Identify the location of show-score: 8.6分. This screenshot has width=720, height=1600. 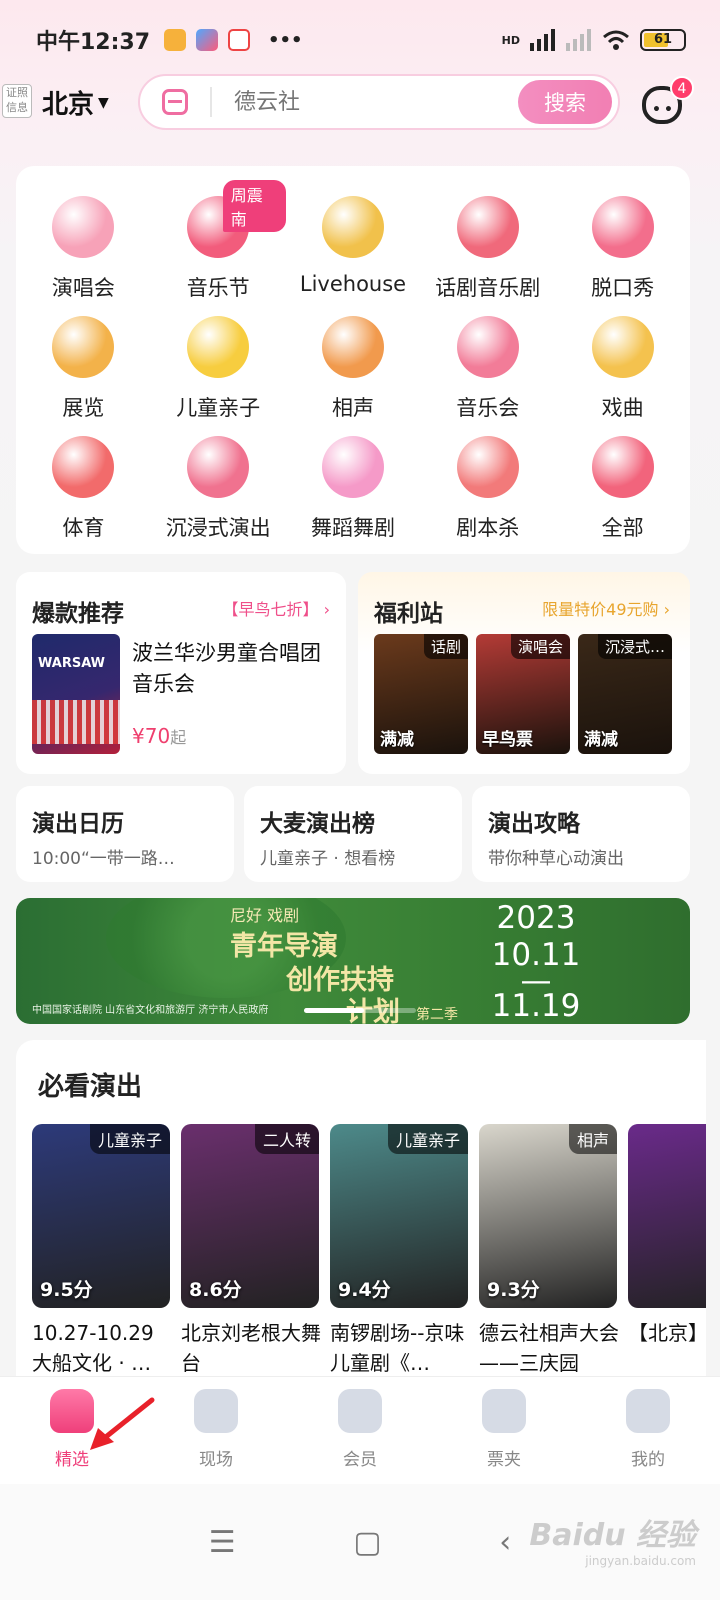
(215, 1290).